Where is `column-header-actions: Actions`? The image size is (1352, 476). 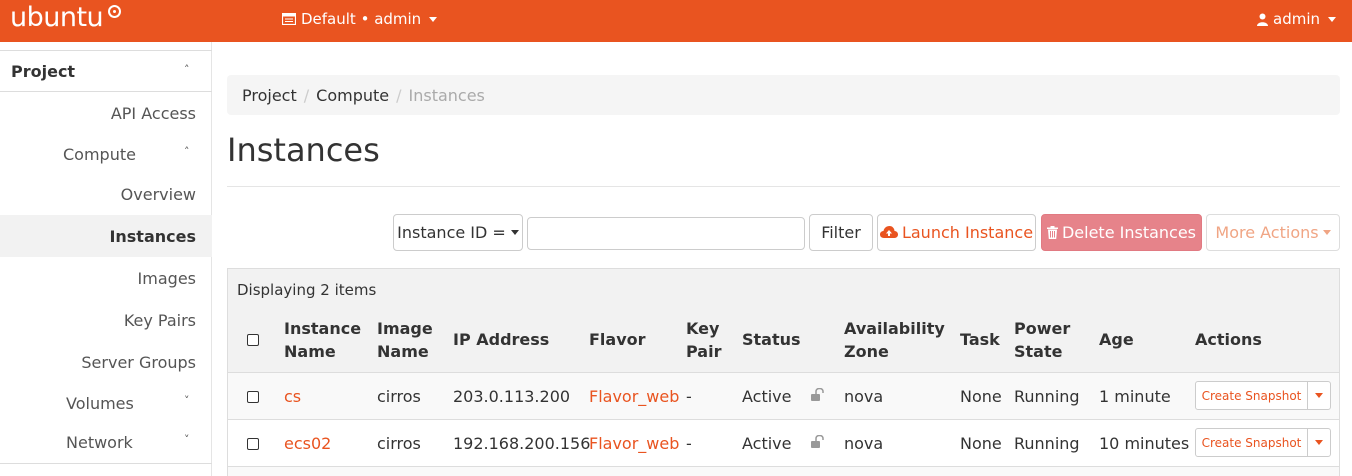 column-header-actions: Actions is located at coordinates (1228, 339).